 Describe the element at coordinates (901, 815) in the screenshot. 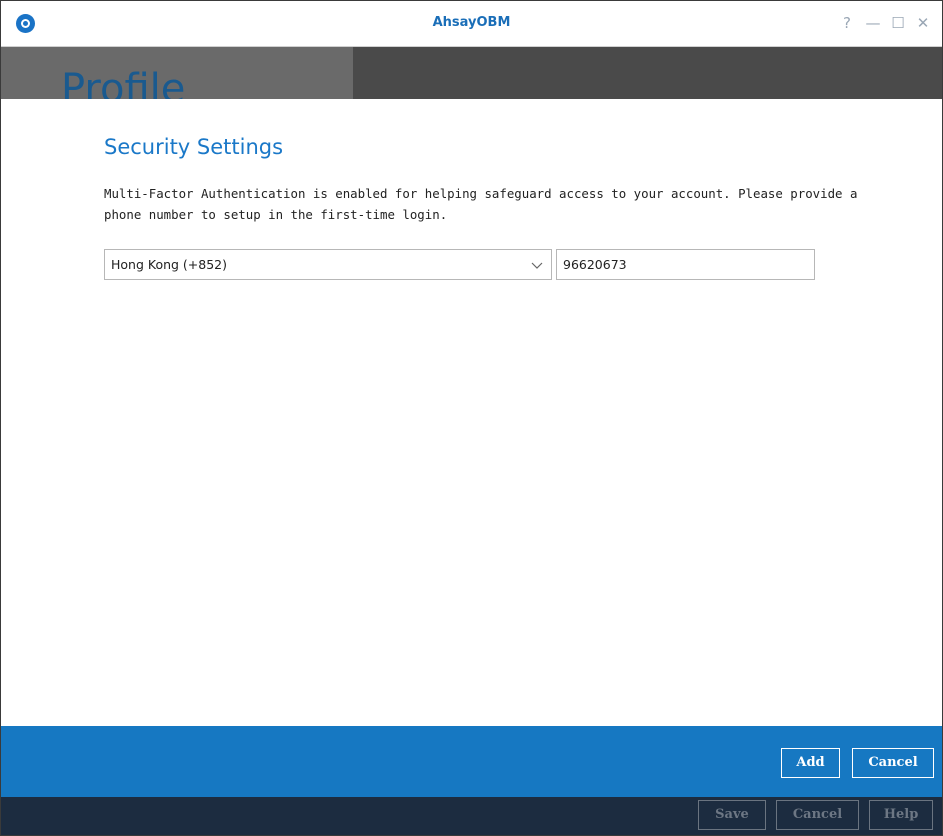

I see `help-button: Help` at that location.